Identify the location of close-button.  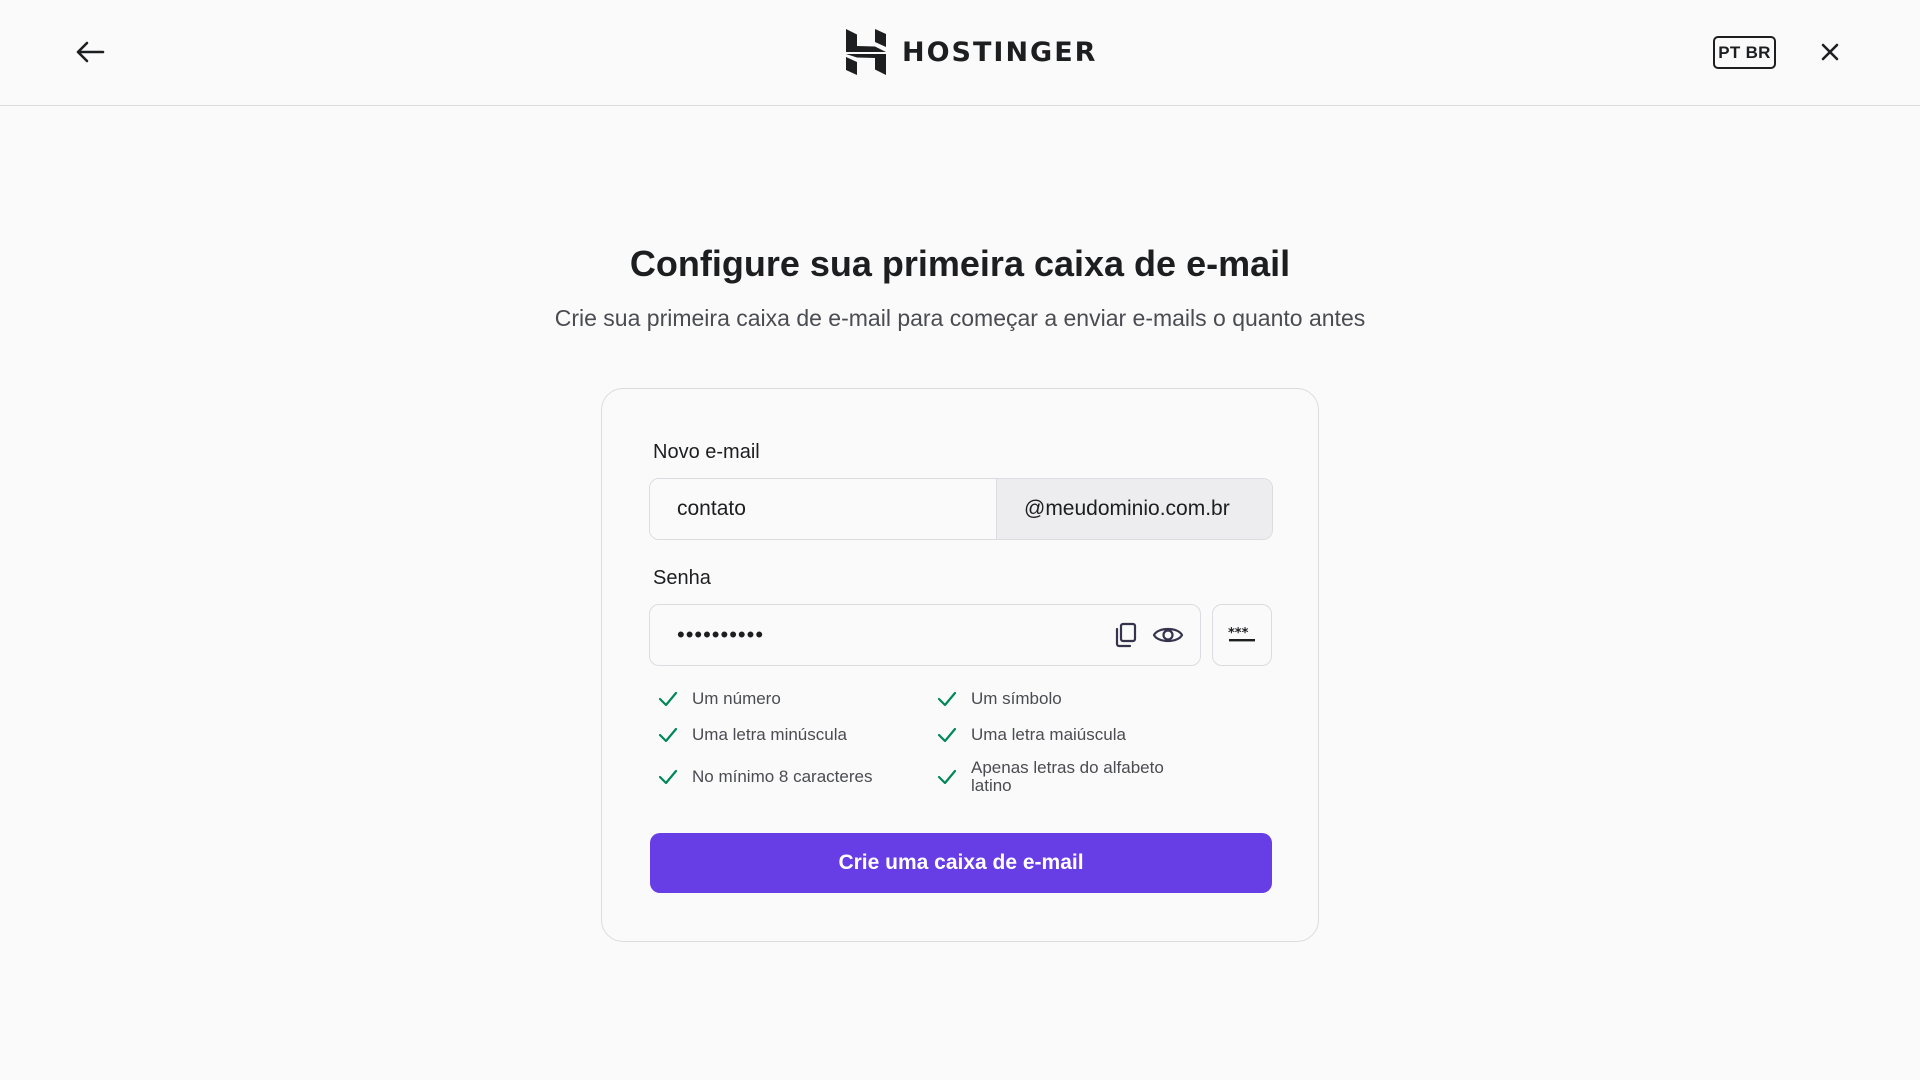
(1830, 52).